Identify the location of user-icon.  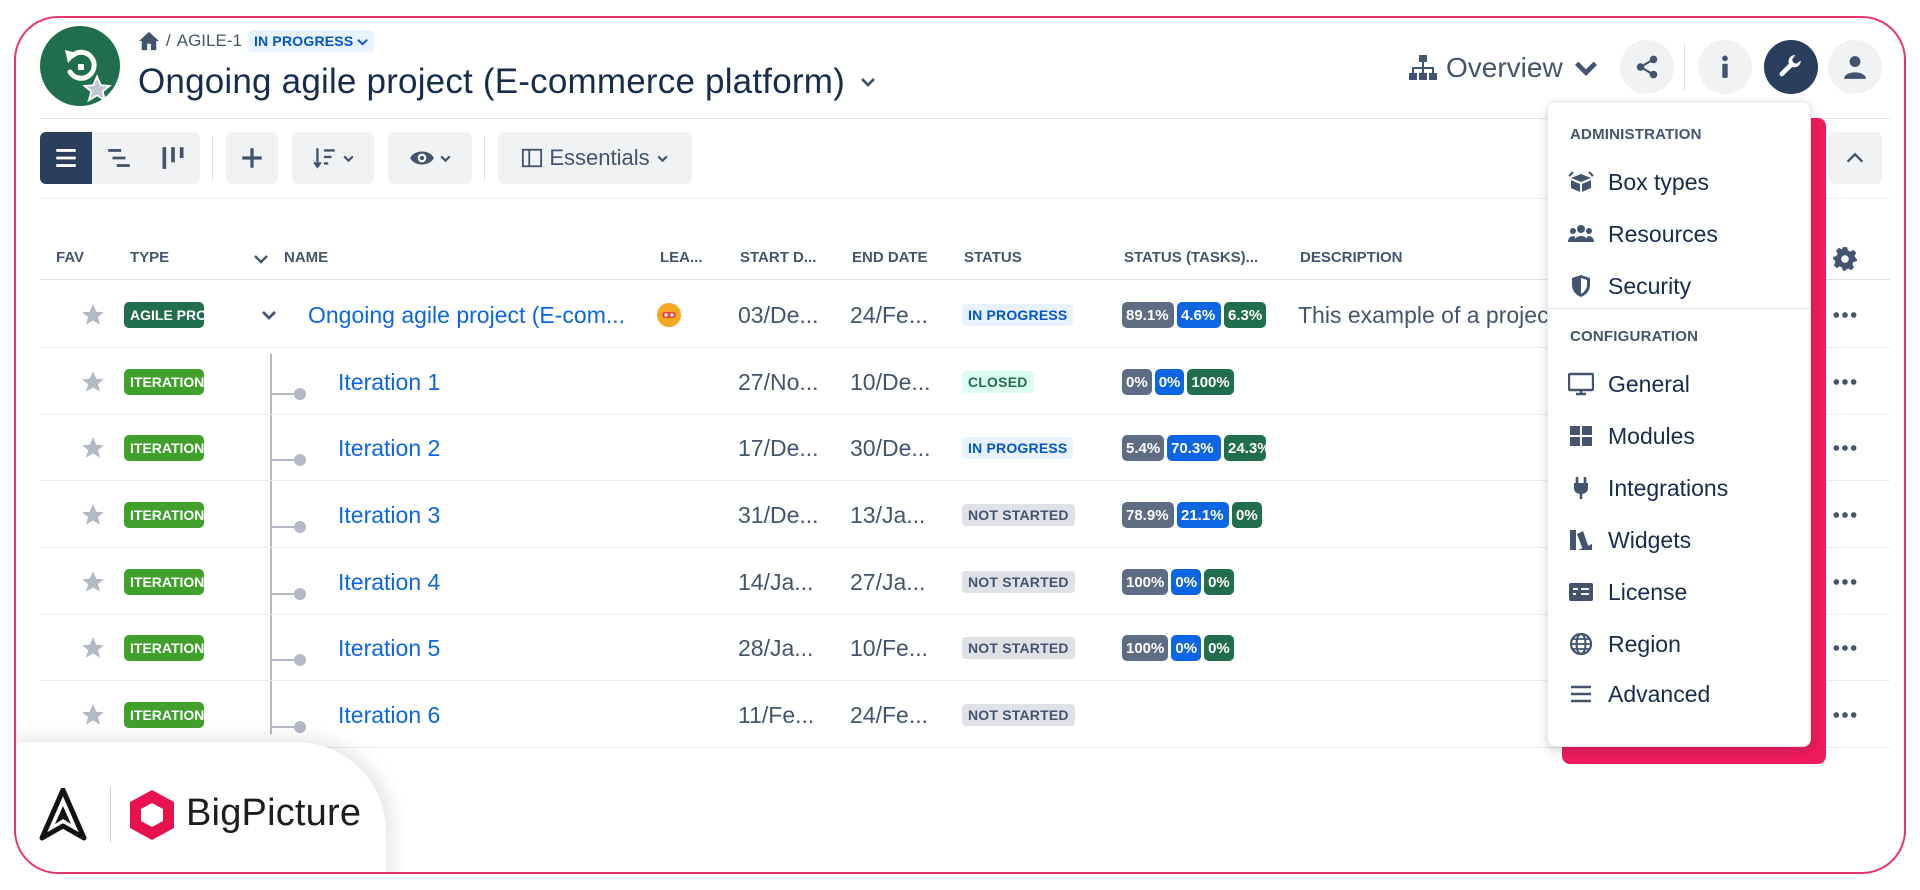
(1855, 67).